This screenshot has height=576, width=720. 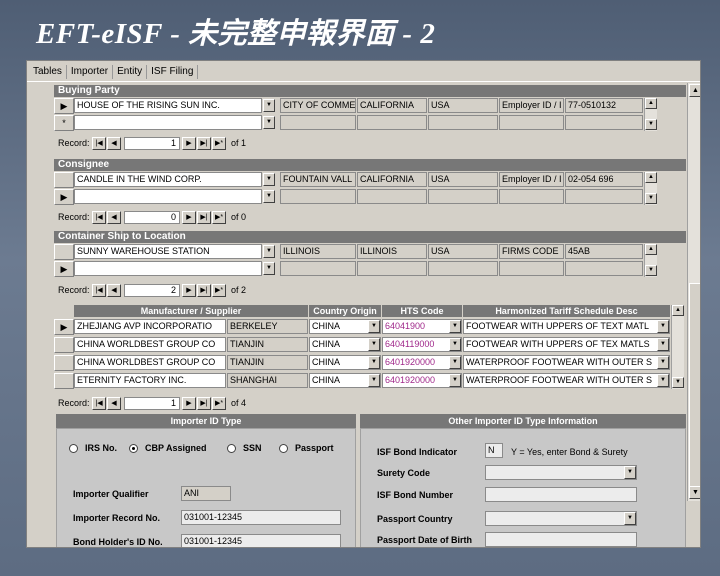 I want to click on manufacturer-city: BERKELEY, so click(x=267, y=326).